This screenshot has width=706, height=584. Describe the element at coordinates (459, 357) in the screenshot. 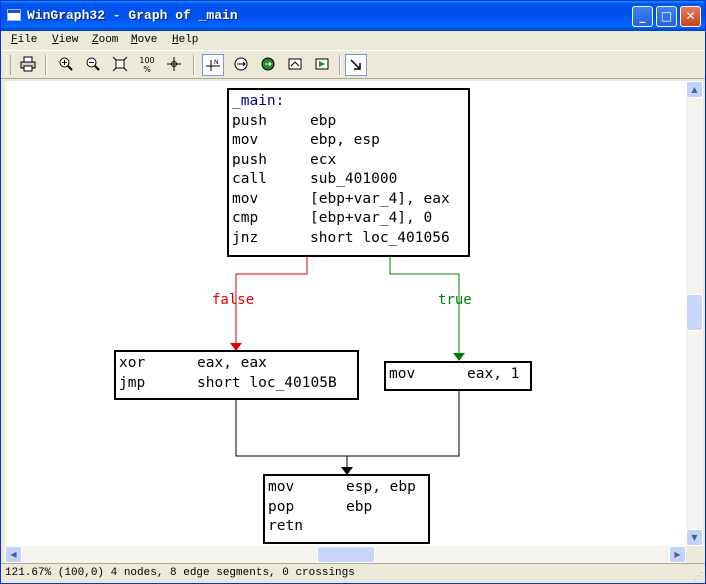

I see `true-edge-arrowhead` at that location.